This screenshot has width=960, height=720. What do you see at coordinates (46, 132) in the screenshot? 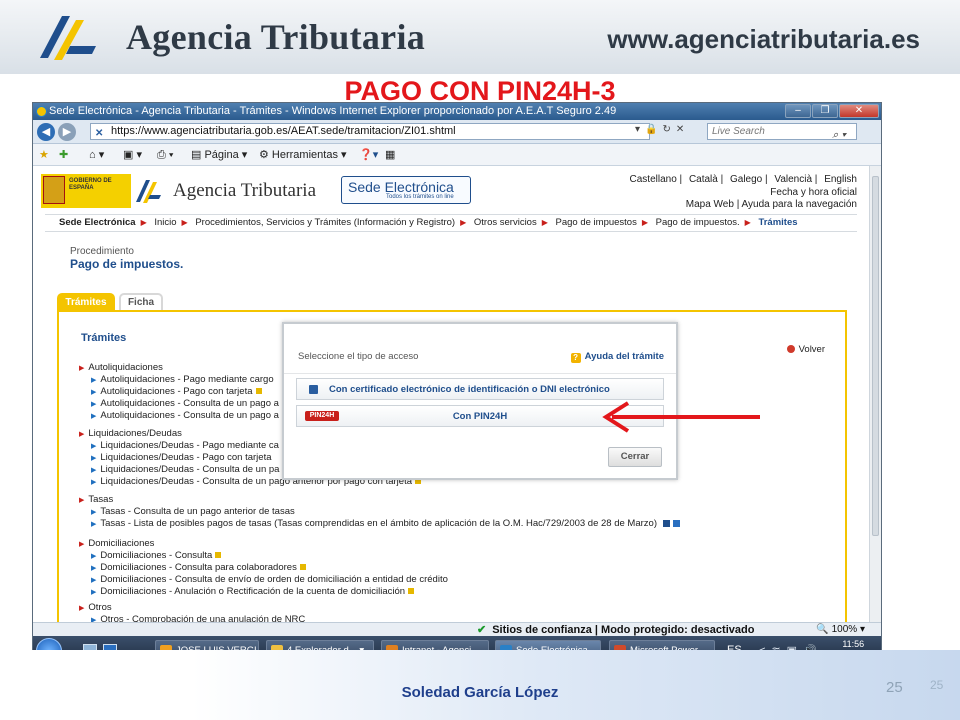
I see `back-icon: ◀` at bounding box center [46, 132].